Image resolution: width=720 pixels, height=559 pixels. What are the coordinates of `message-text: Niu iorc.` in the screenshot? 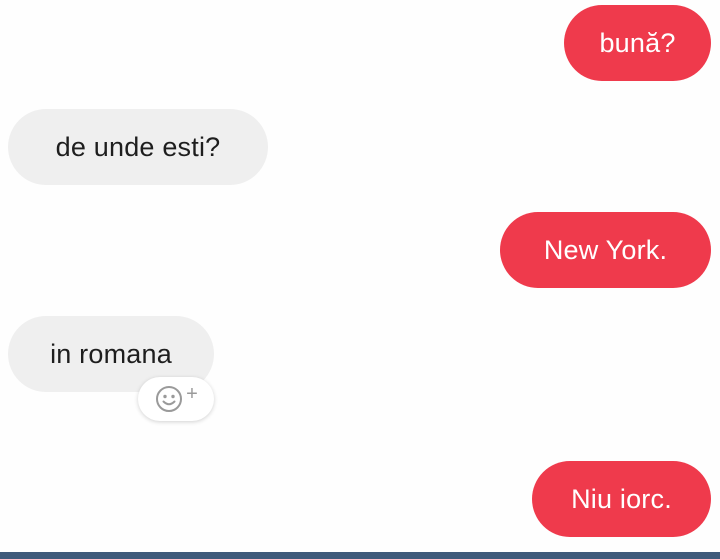 It's located at (621, 498).